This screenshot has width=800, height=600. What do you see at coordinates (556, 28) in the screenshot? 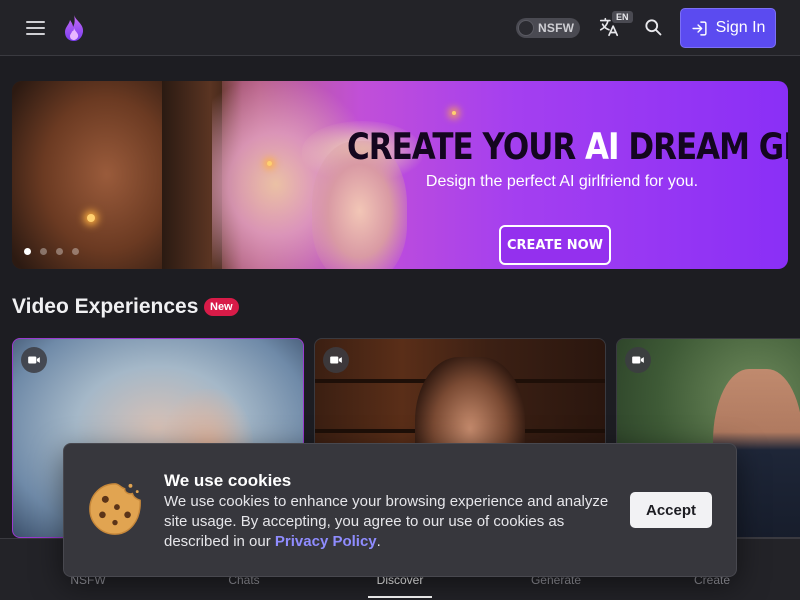
I see `nsfw-toggle-label: NSFW` at bounding box center [556, 28].